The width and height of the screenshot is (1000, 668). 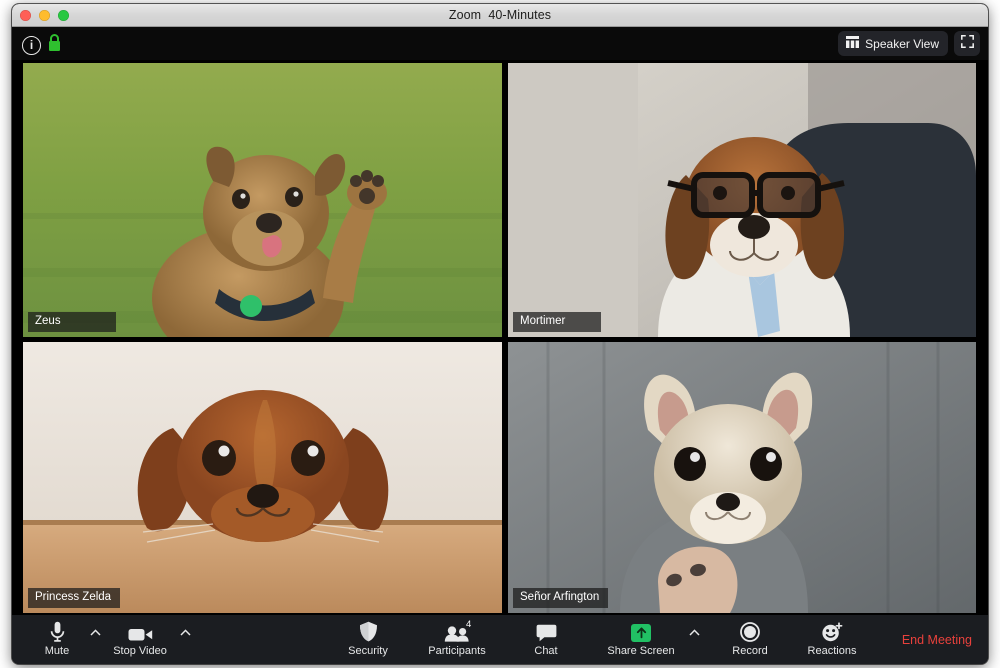 What do you see at coordinates (546, 651) in the screenshot?
I see `chat-label: Chat` at bounding box center [546, 651].